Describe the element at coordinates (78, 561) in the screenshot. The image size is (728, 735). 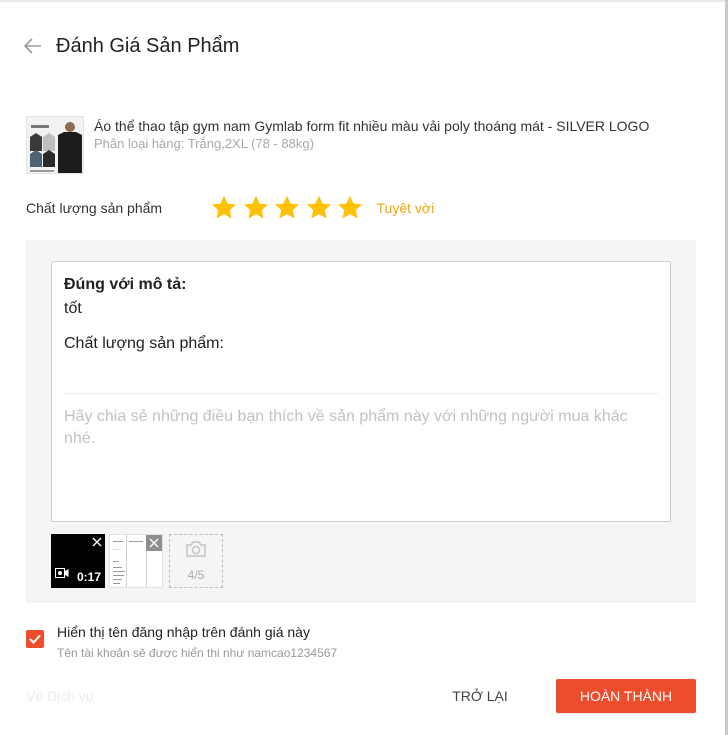
I see `video-thumbnail: 0:17` at that location.